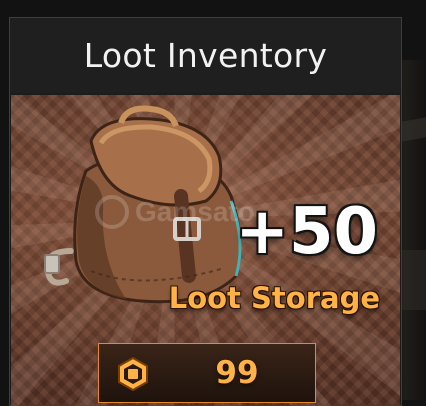  Describe the element at coordinates (237, 373) in the screenshot. I see `price-label: 99` at that location.